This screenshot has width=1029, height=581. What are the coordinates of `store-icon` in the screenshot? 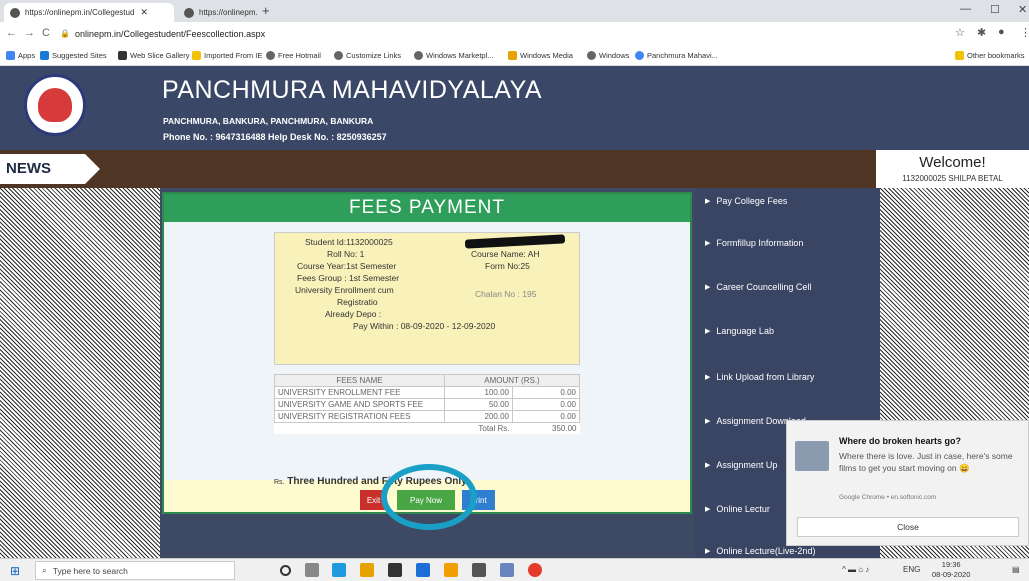 It's located at (395, 570).